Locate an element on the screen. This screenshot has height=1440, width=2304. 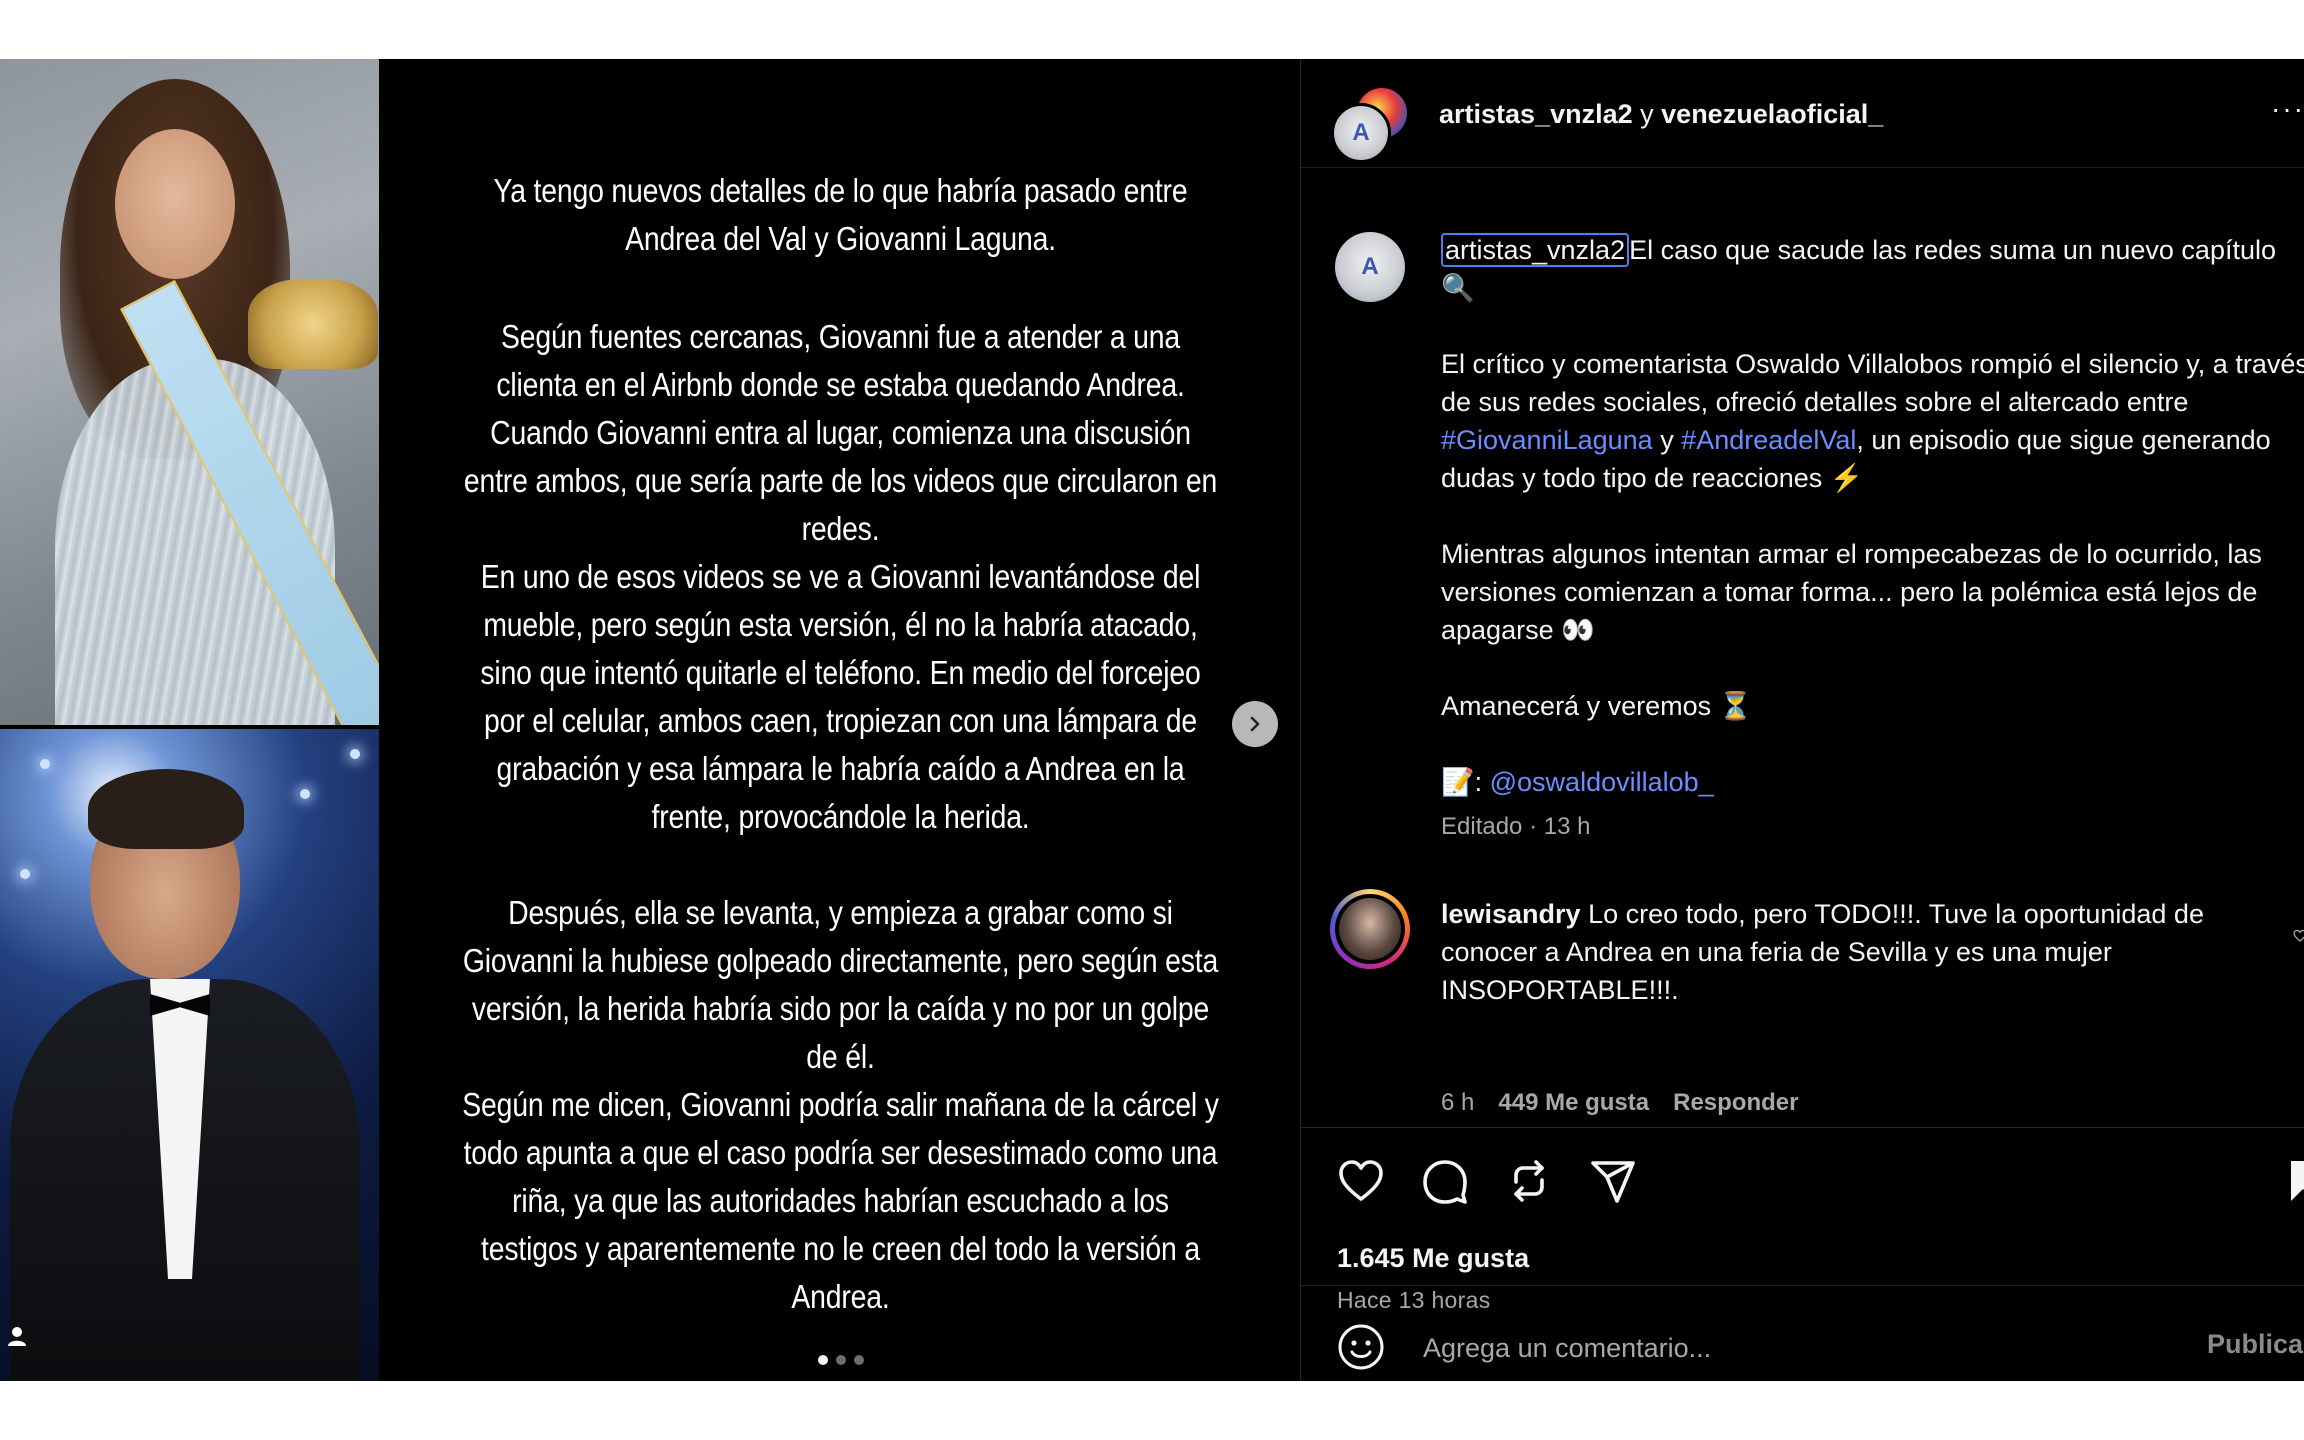
next-slide-button is located at coordinates (1255, 724).